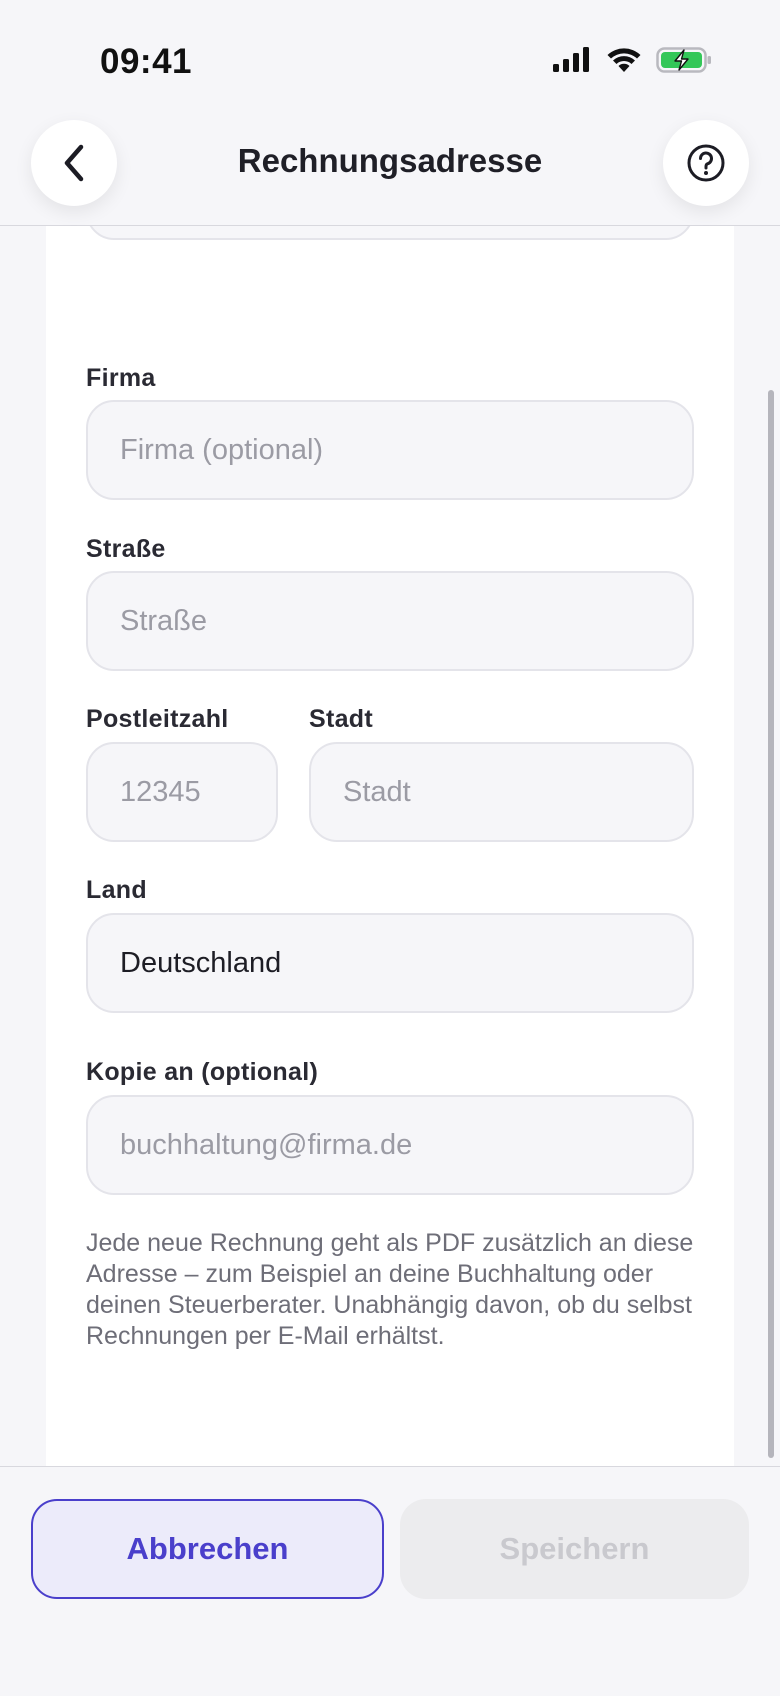 This screenshot has width=780, height=1696. Describe the element at coordinates (390, 173) in the screenshot. I see `nav-header: Rechnungsadresse` at that location.